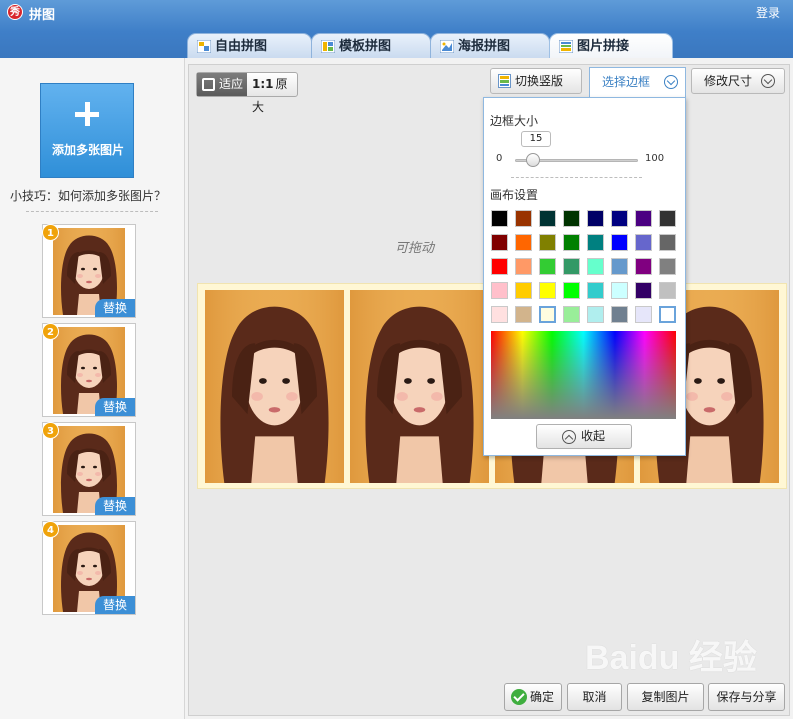 This screenshot has width=793, height=719. I want to click on thumbnail-4: 4 替换, so click(89, 568).